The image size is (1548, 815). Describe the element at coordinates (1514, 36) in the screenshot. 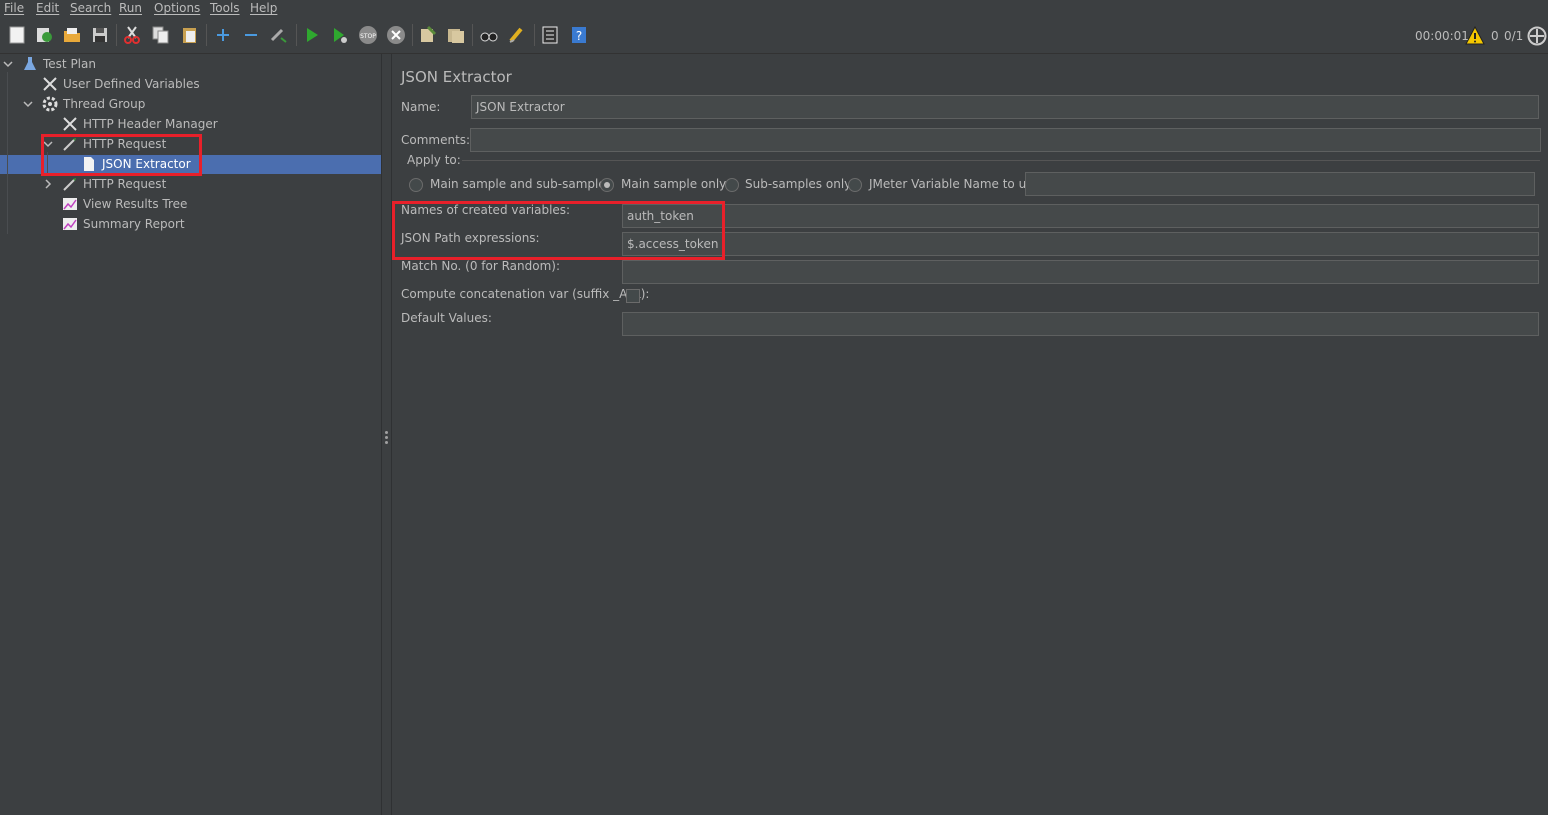

I see `active-threads: 0/1` at that location.